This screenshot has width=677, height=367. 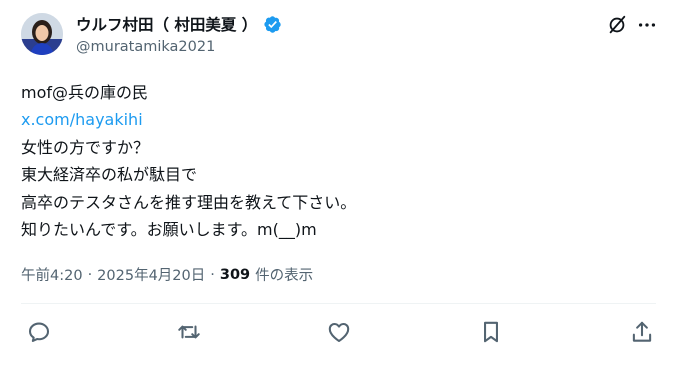 I want to click on bookmark-icon, so click(x=491, y=332).